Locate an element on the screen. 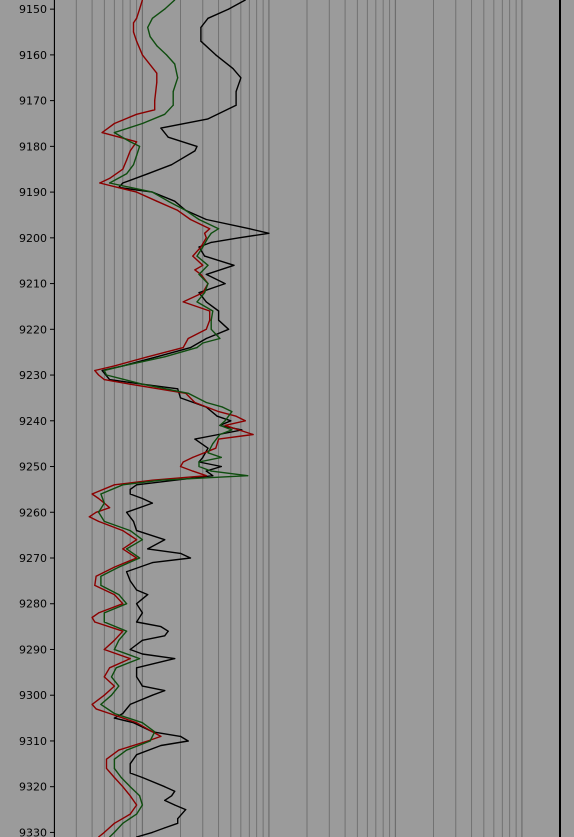 The image size is (574, 837). y-tick-label: 9180 is located at coordinates (33, 146).